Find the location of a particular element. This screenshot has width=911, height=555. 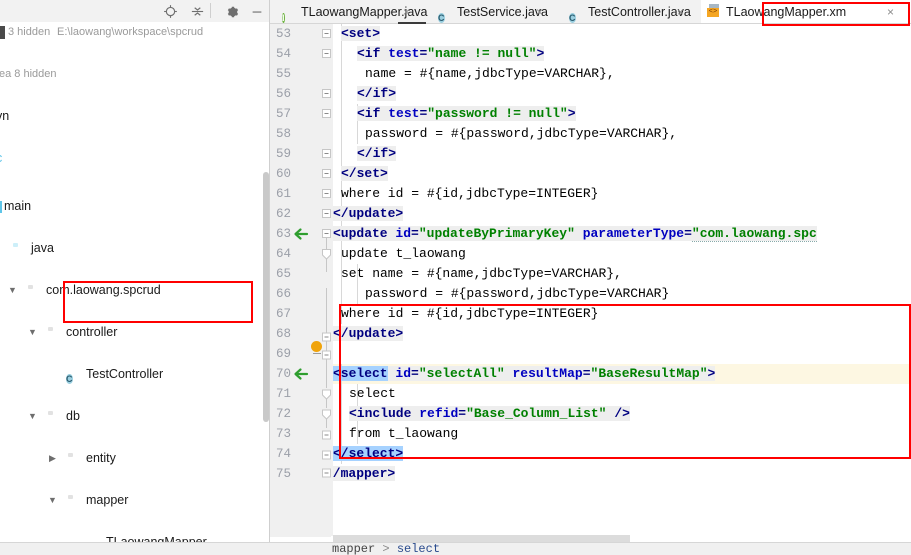

module-icon is located at coordinates (2, 32).